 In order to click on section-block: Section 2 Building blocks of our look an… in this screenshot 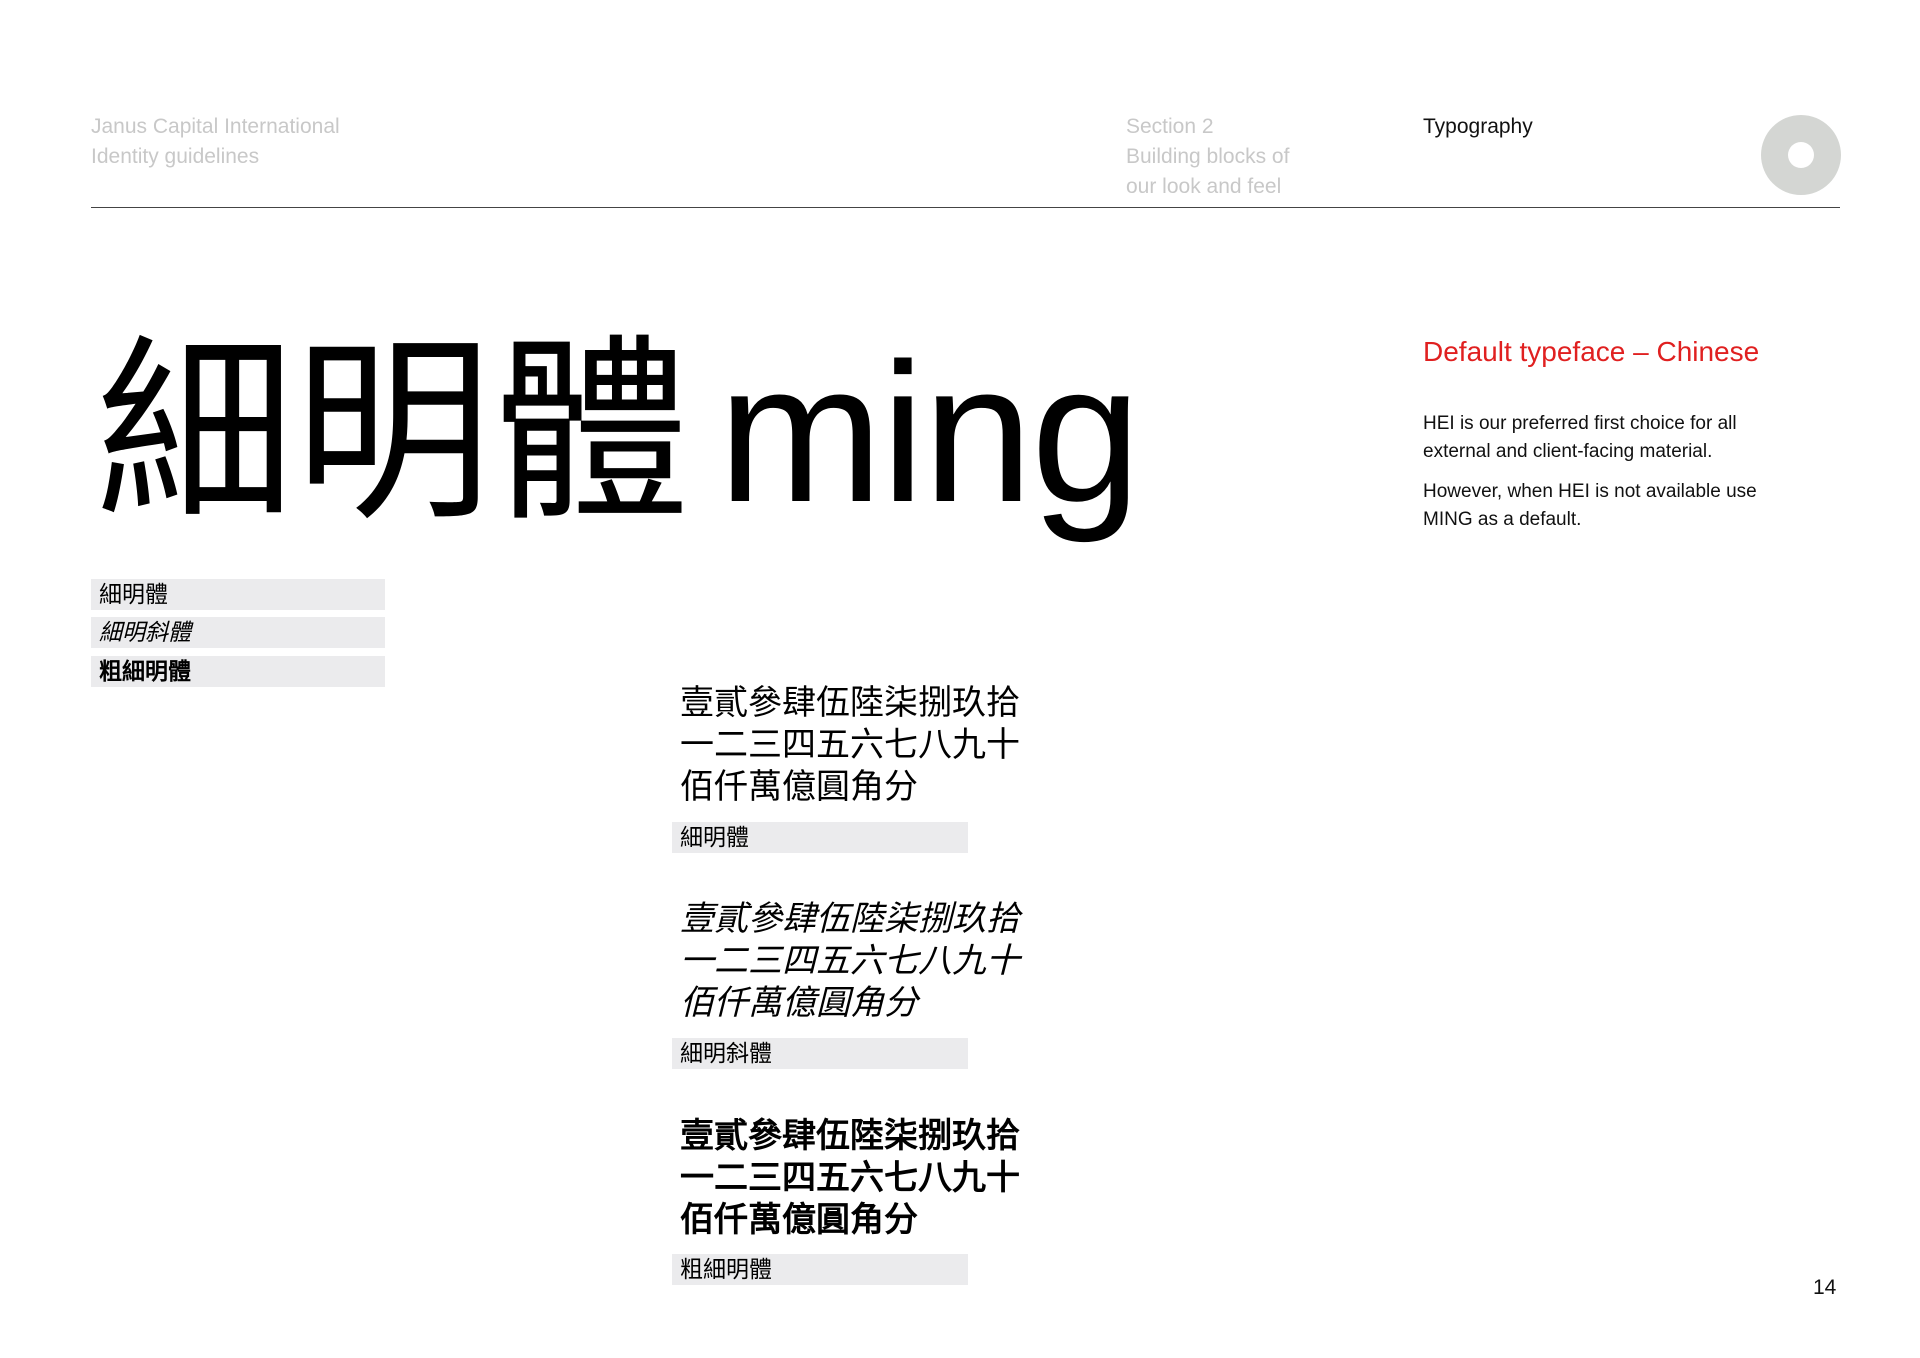, I will do `click(1207, 157)`.